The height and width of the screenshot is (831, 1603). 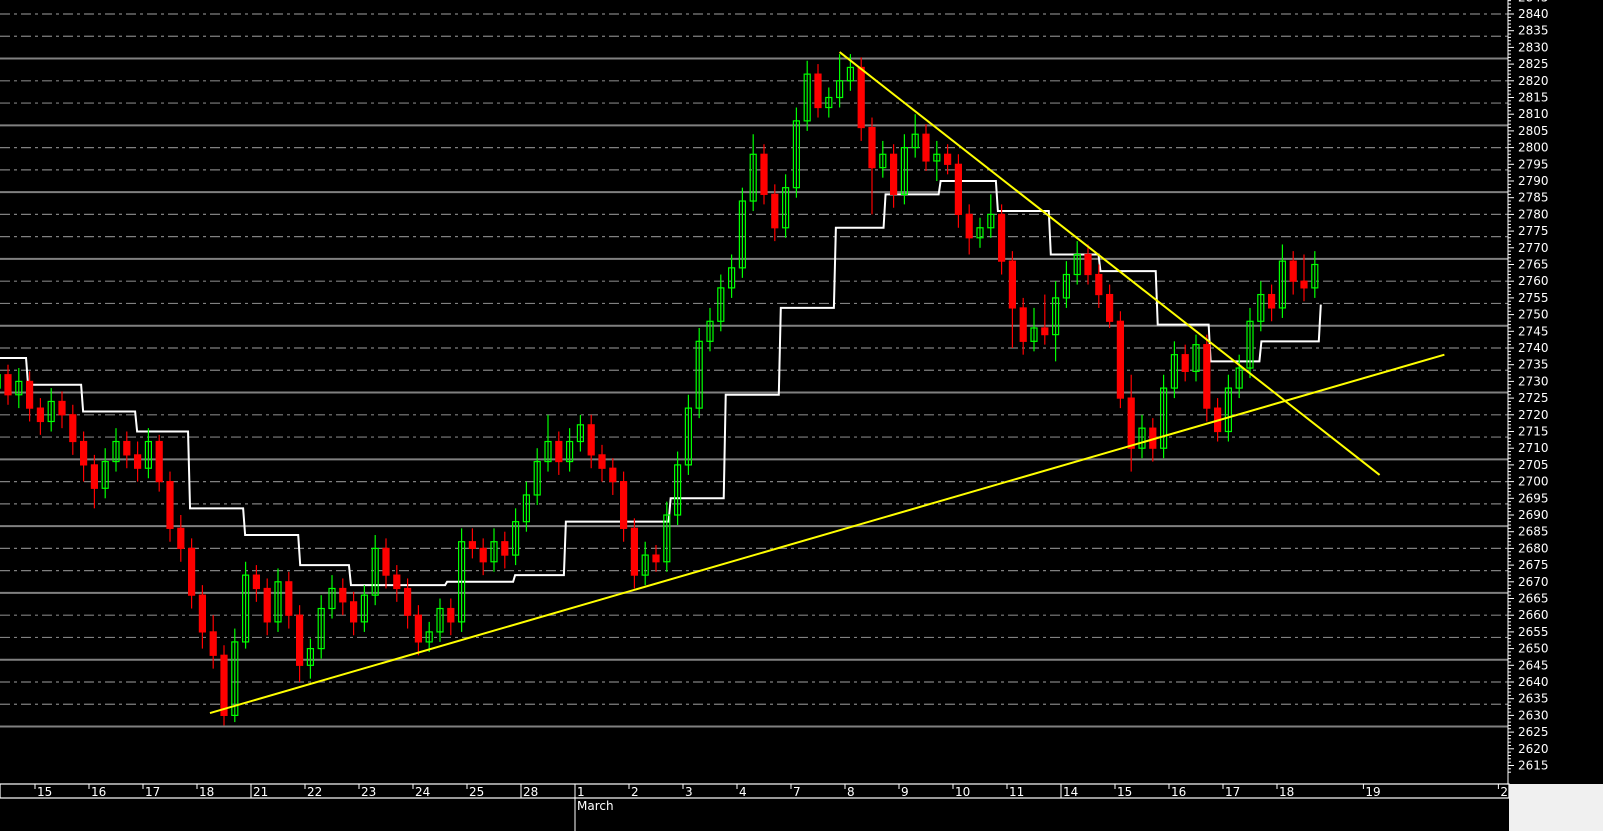 I want to click on price-tick-label: 2760, so click(x=1533, y=281).